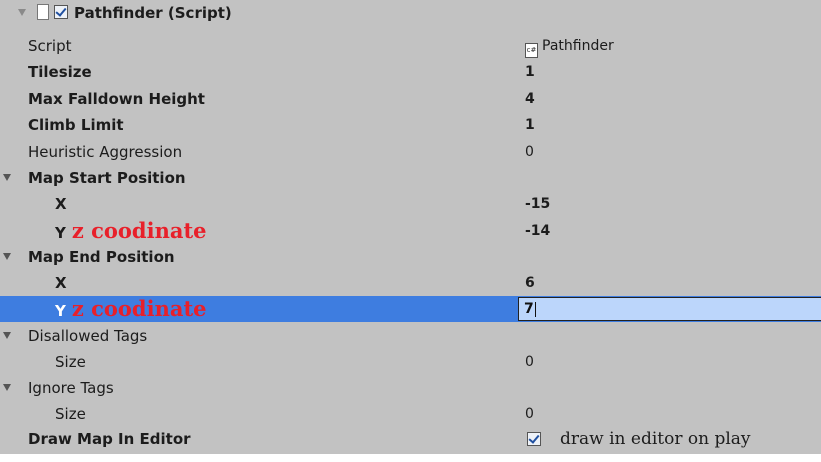 The height and width of the screenshot is (462, 821). I want to click on enable-component-checkbox, so click(61, 12).